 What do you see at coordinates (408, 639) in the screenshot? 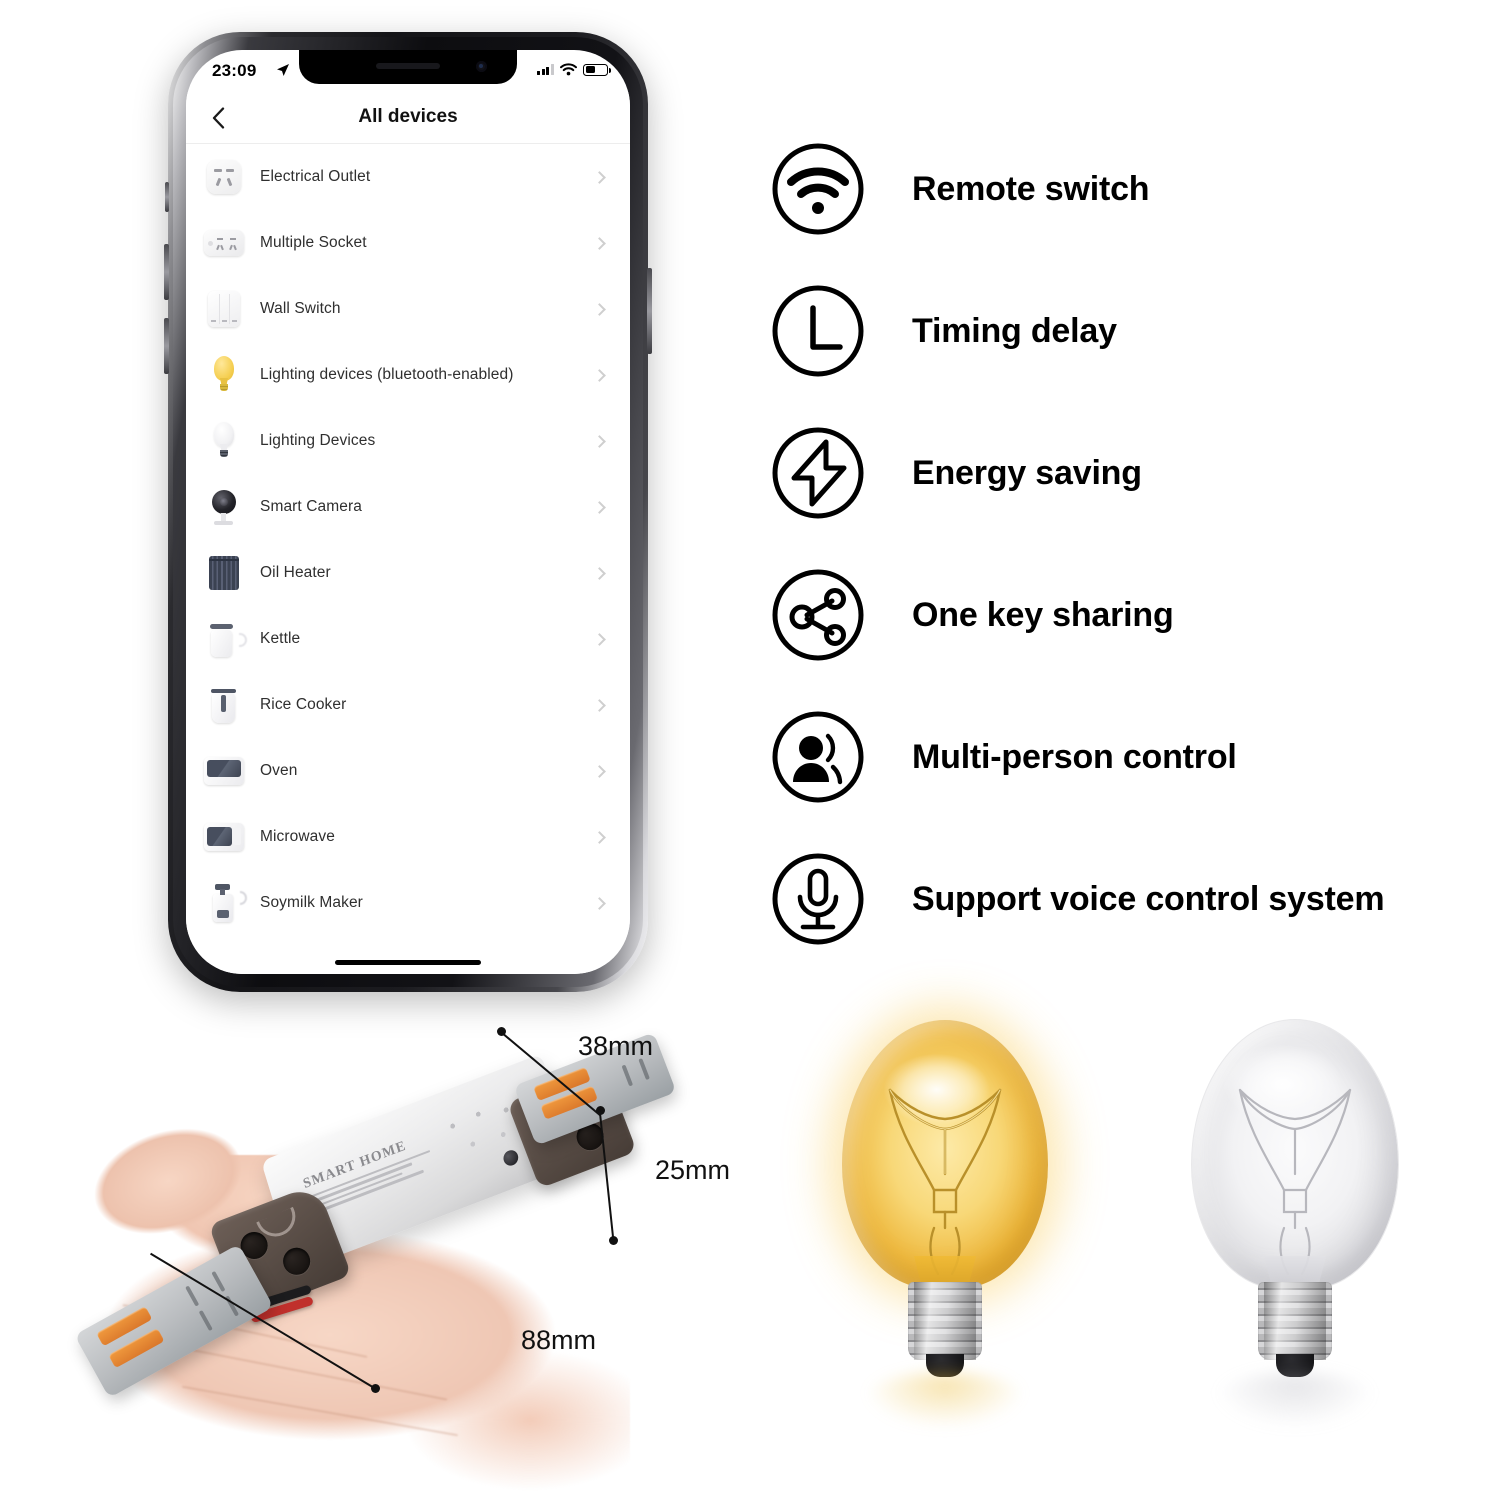
I see `list-item: Kettle` at bounding box center [408, 639].